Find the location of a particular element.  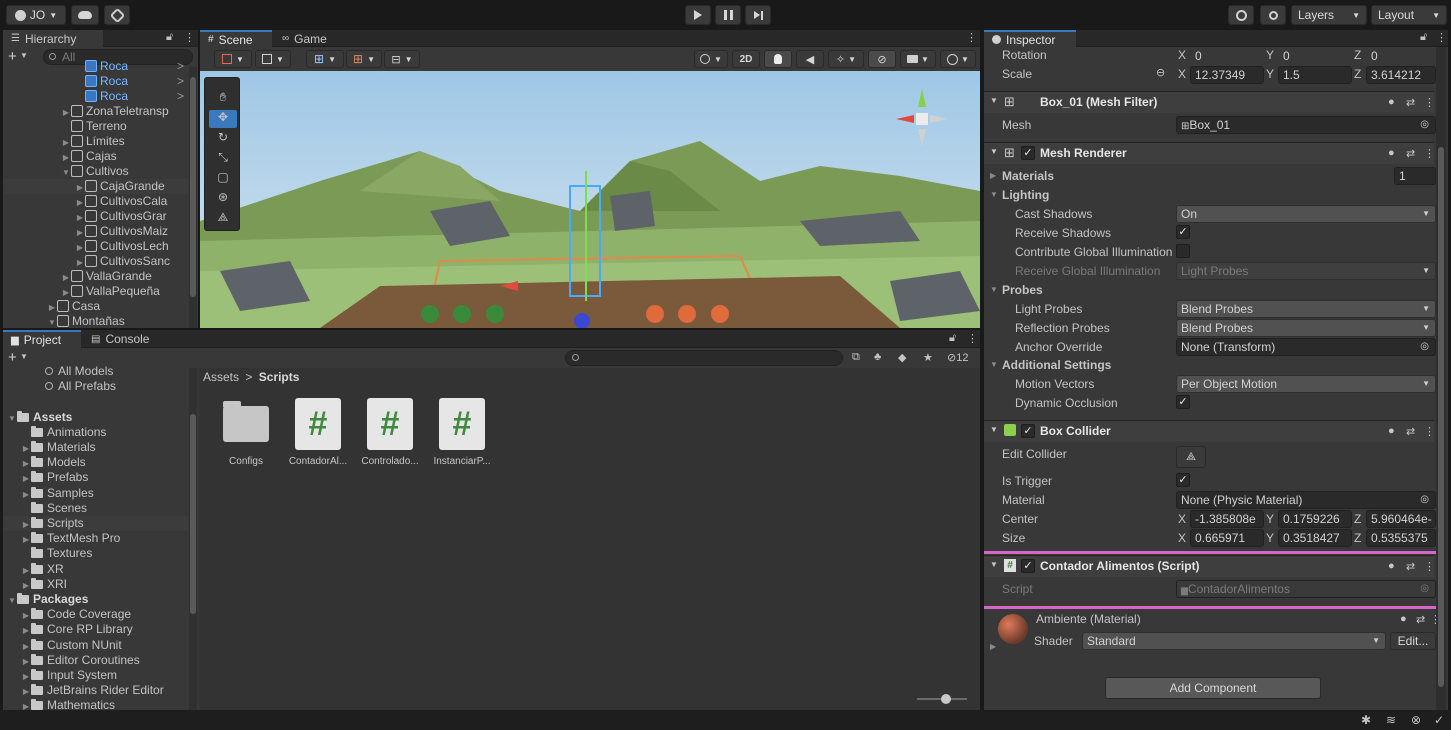

hierarchy-item: ▼ Montañas is located at coordinates (95, 321).